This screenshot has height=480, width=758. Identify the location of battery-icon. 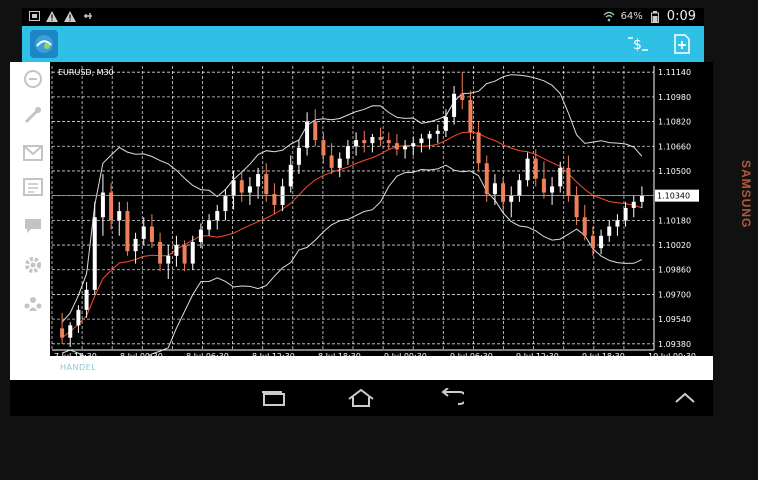
(655, 16).